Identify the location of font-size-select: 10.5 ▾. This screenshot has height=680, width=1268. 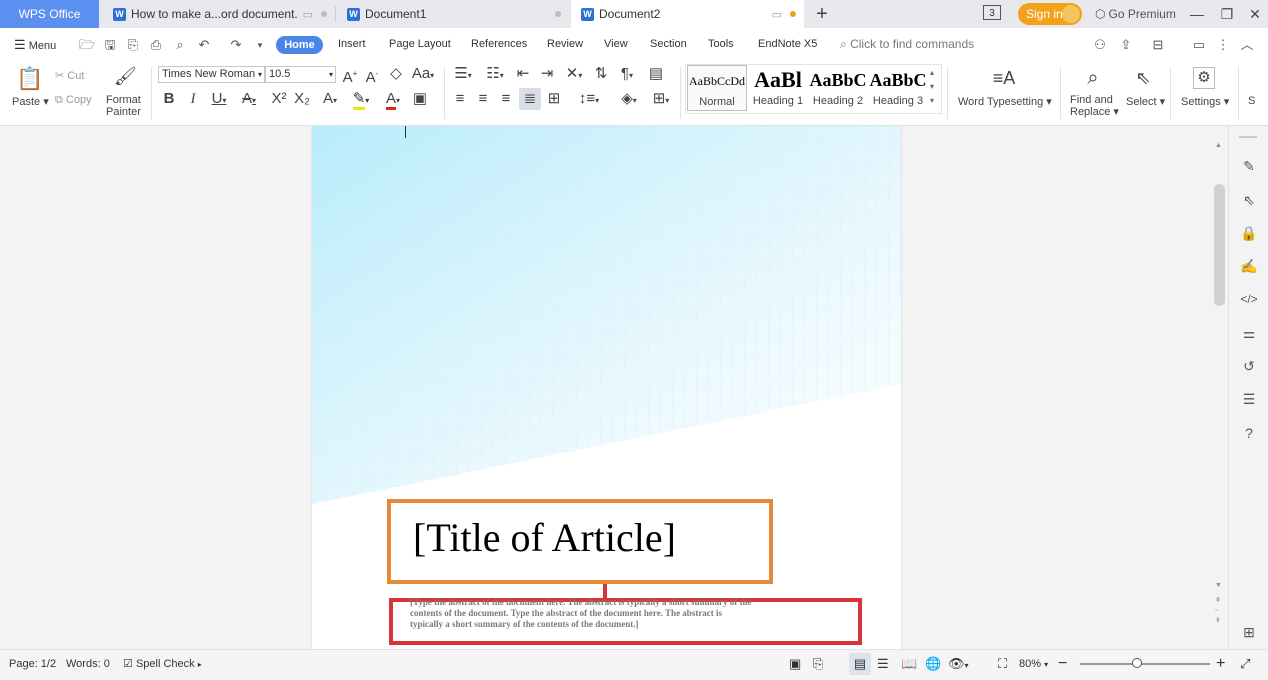
(300, 74).